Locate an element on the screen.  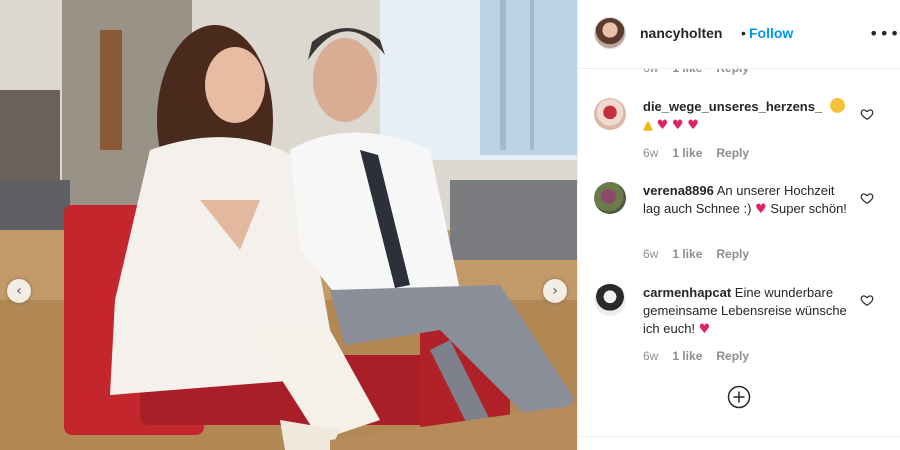
follow-button: Follow is located at coordinates (771, 33).